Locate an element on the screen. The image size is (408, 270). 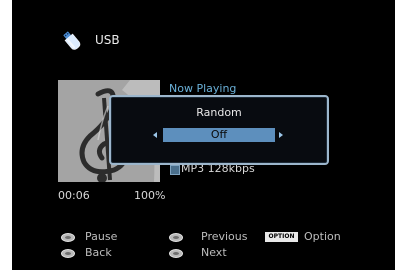
progress-percent: 100% is located at coordinates (150, 195).